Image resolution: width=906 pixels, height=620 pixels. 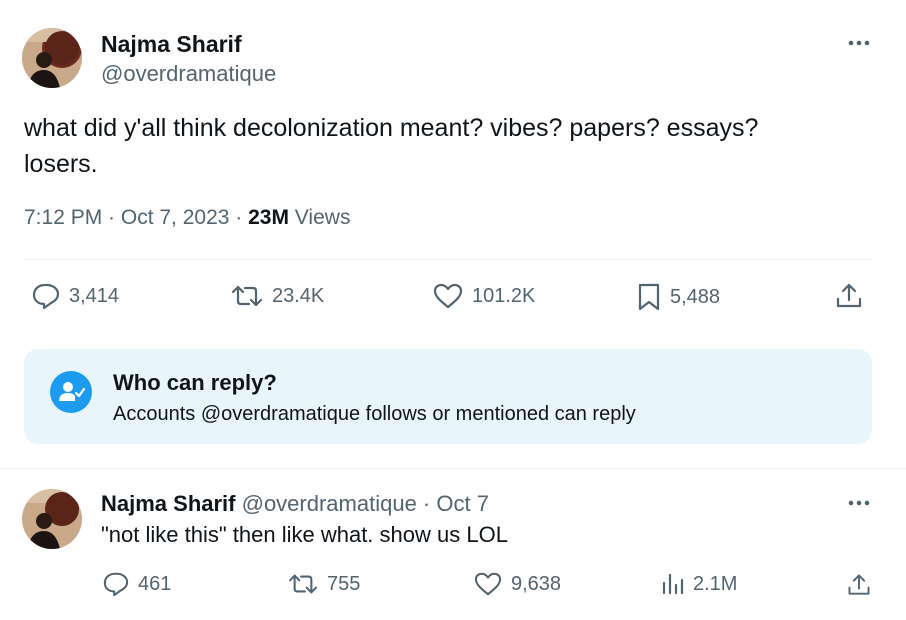 I want to click on reply-button: 3,414, so click(x=75, y=296).